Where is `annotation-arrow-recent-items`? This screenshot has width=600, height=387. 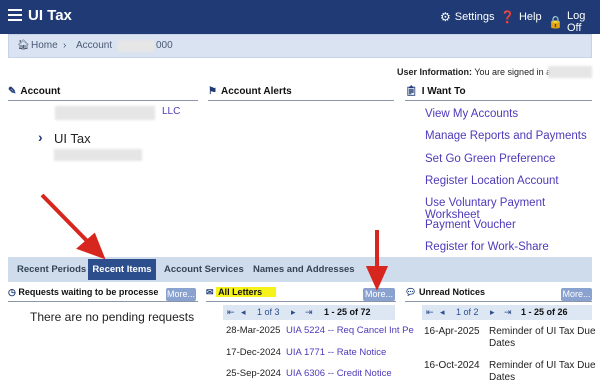
annotation-arrow-recent-items is located at coordinates (73, 226).